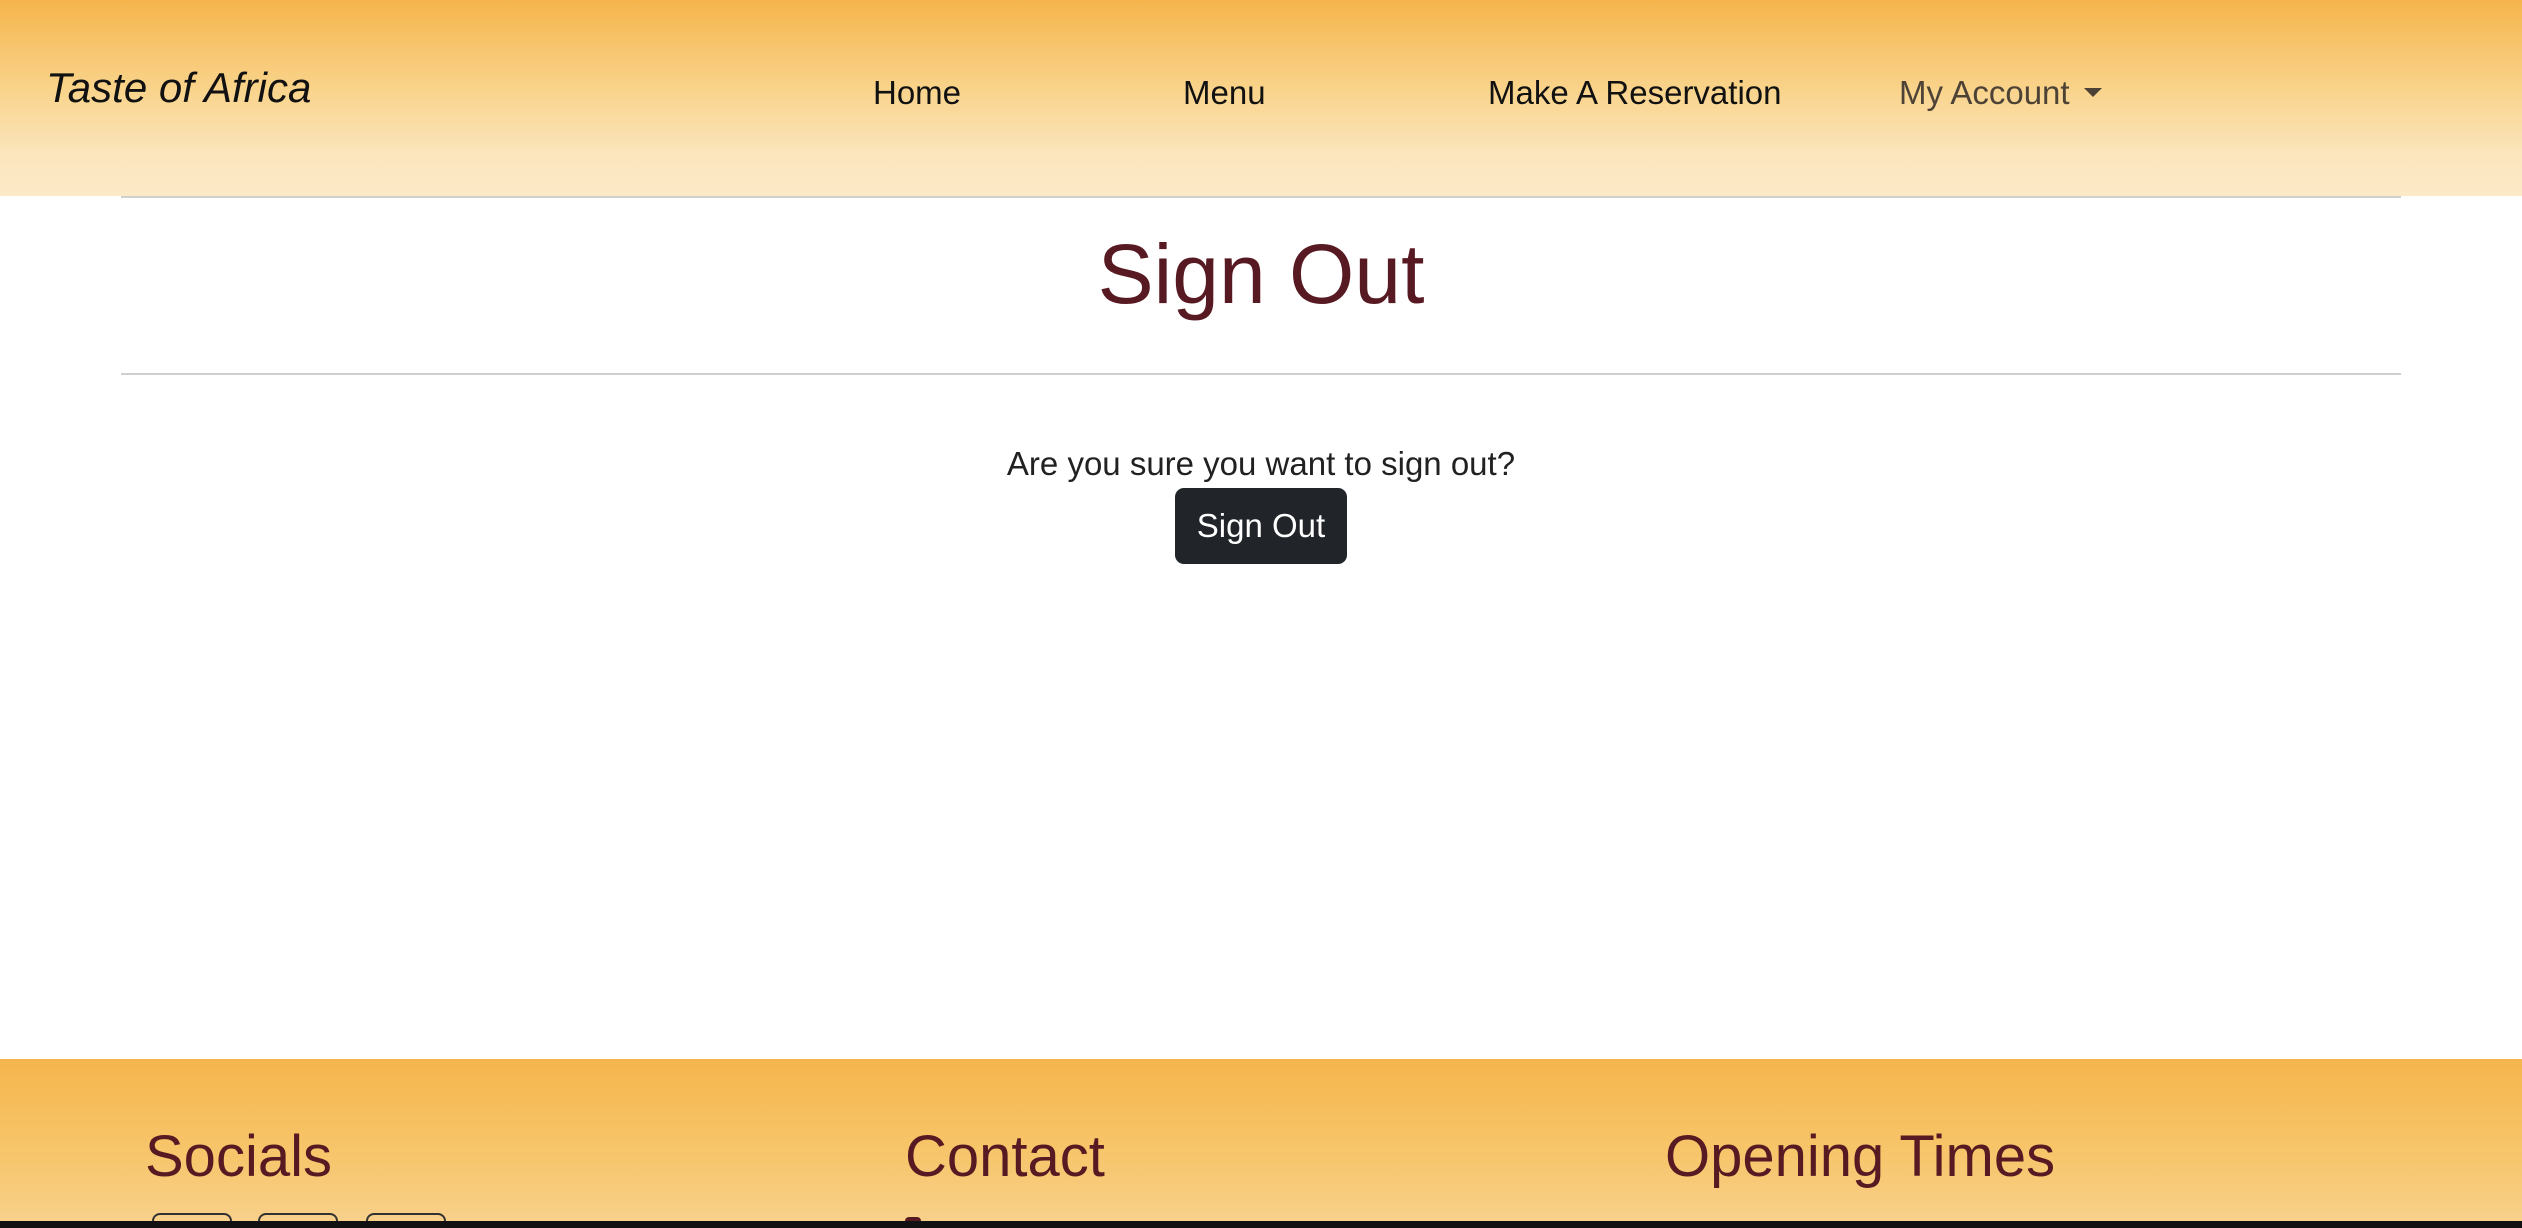  What do you see at coordinates (1005, 1156) in the screenshot?
I see `footer-contact-heading: Contact` at bounding box center [1005, 1156].